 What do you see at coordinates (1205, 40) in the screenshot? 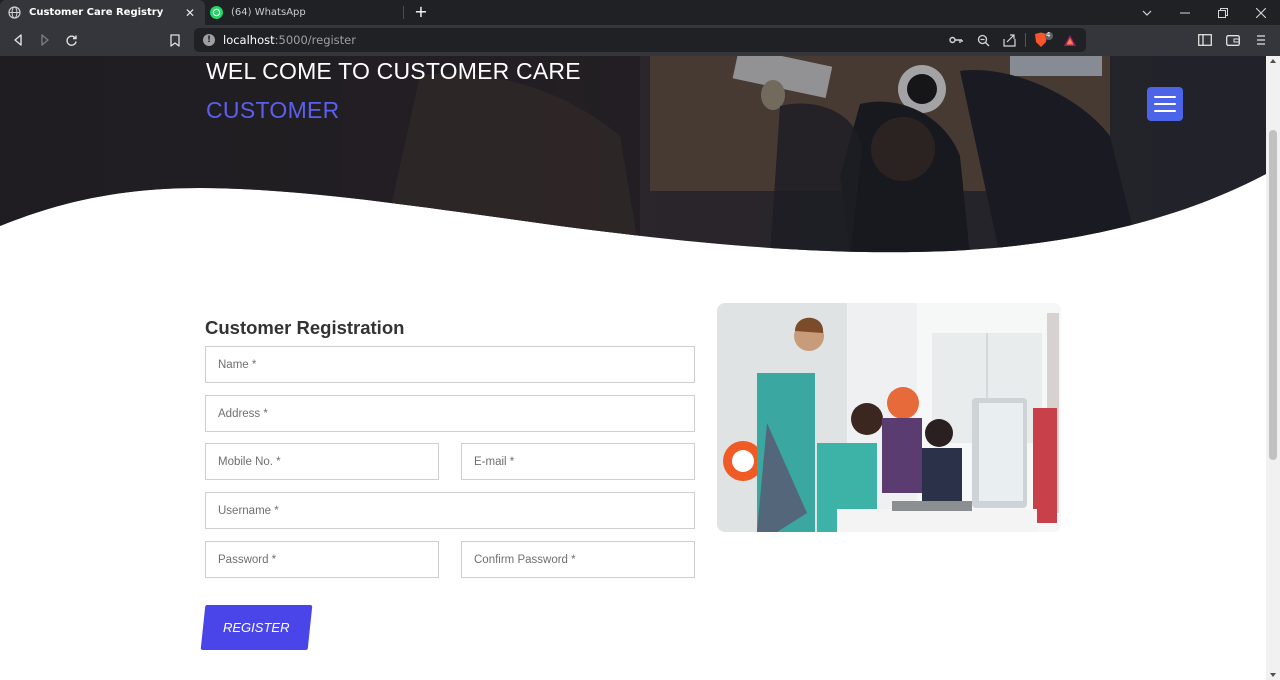
I see `sidebar-icon` at bounding box center [1205, 40].